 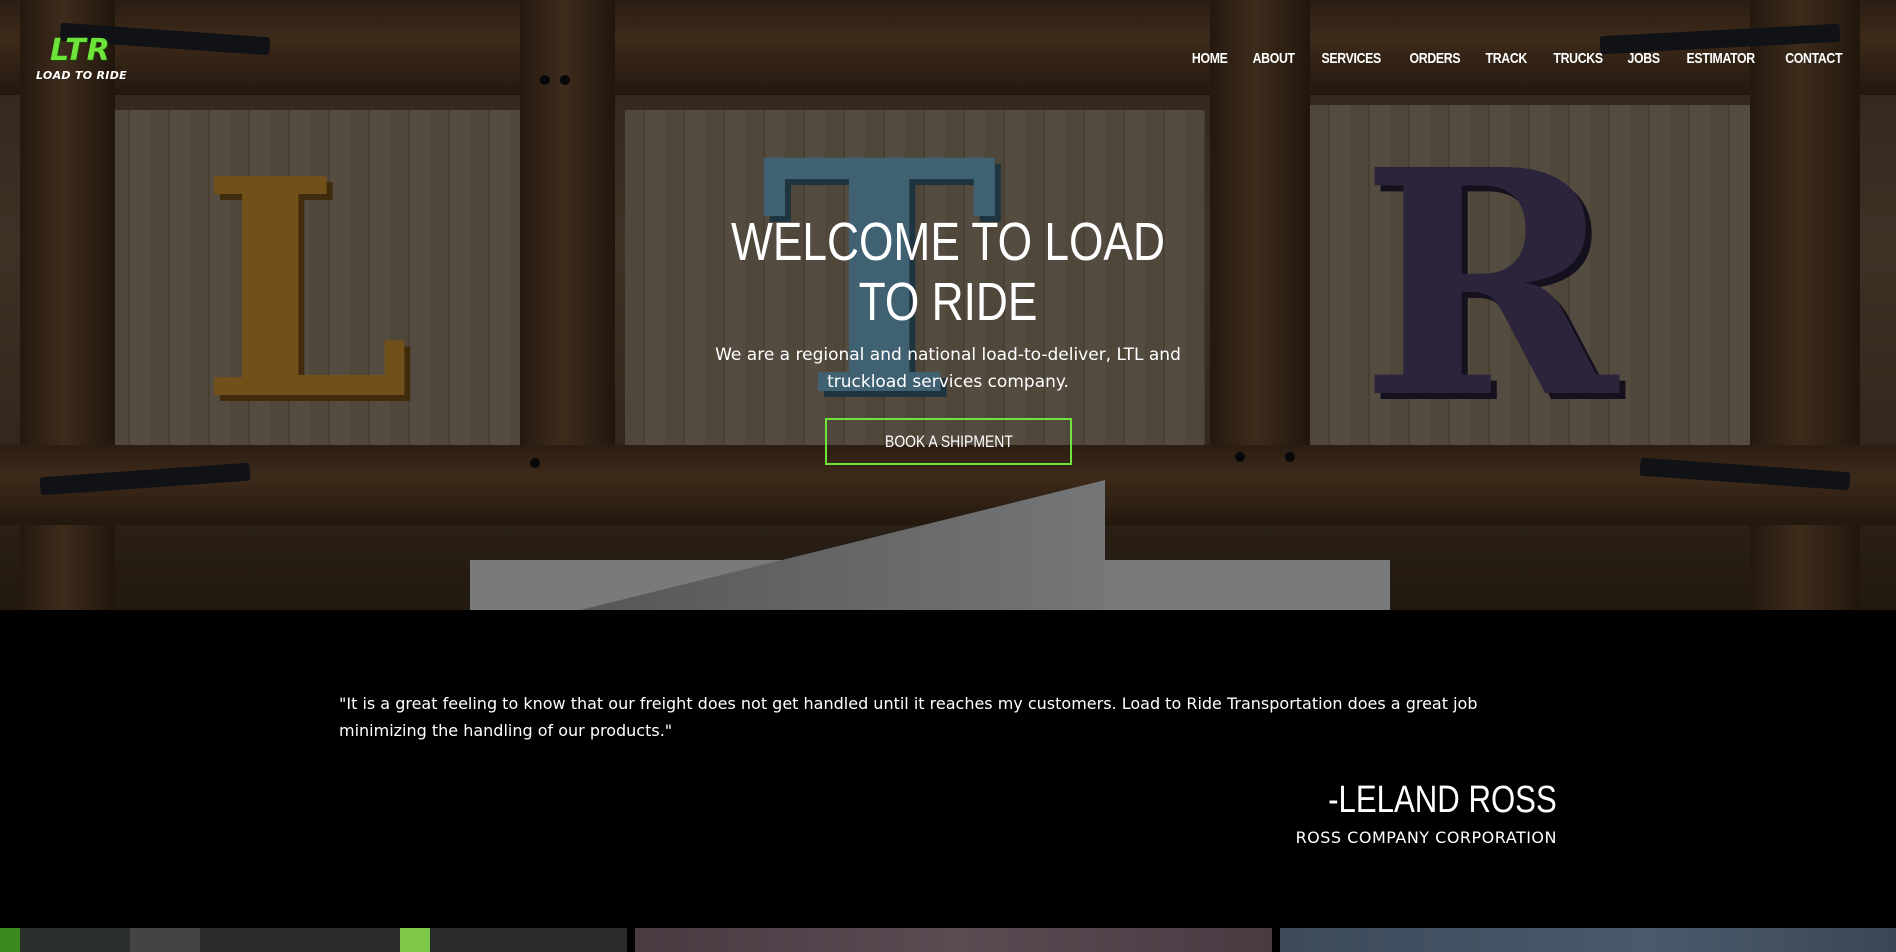 What do you see at coordinates (1721, 58) in the screenshot?
I see `nav-estimator: ESTIMATOR` at bounding box center [1721, 58].